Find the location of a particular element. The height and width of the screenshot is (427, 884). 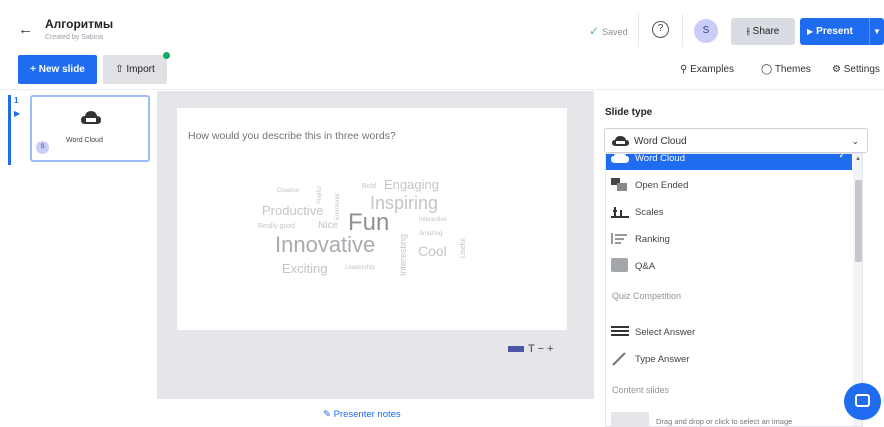

lightbulb-icon: ⚲ is located at coordinates (684, 69).